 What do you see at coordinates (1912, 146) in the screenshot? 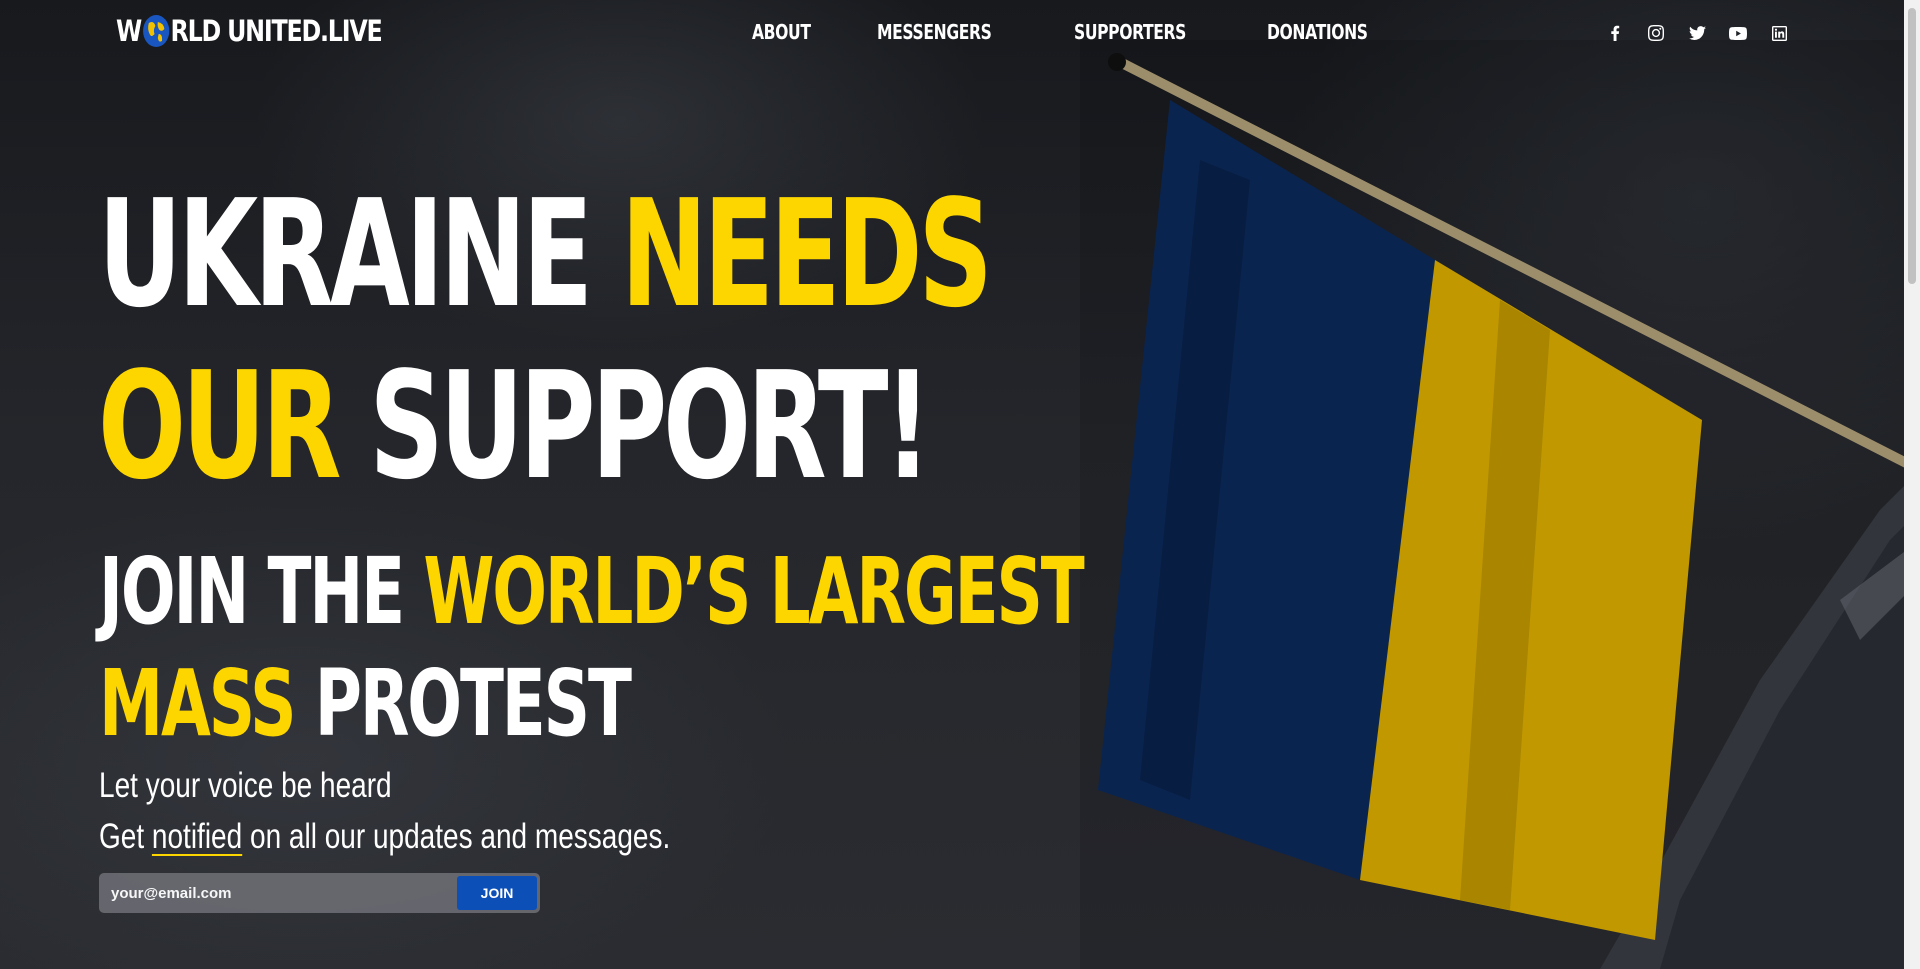
I see `scrollbar-thumb` at bounding box center [1912, 146].